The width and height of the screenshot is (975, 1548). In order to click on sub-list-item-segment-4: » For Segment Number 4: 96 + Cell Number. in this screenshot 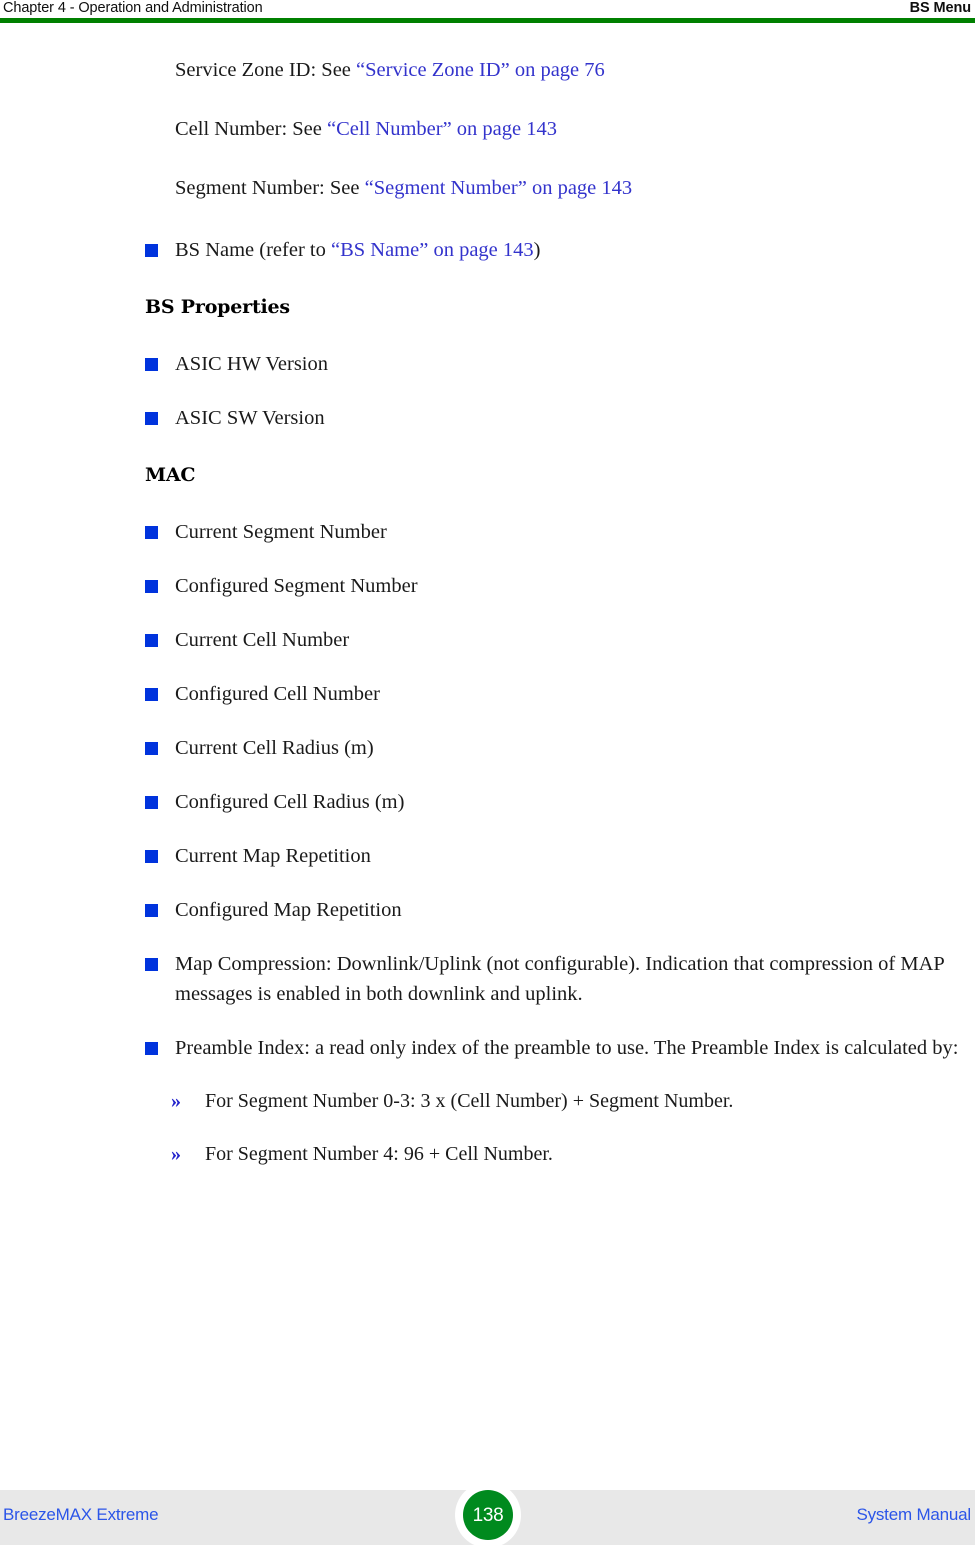, I will do `click(487, 1154)`.